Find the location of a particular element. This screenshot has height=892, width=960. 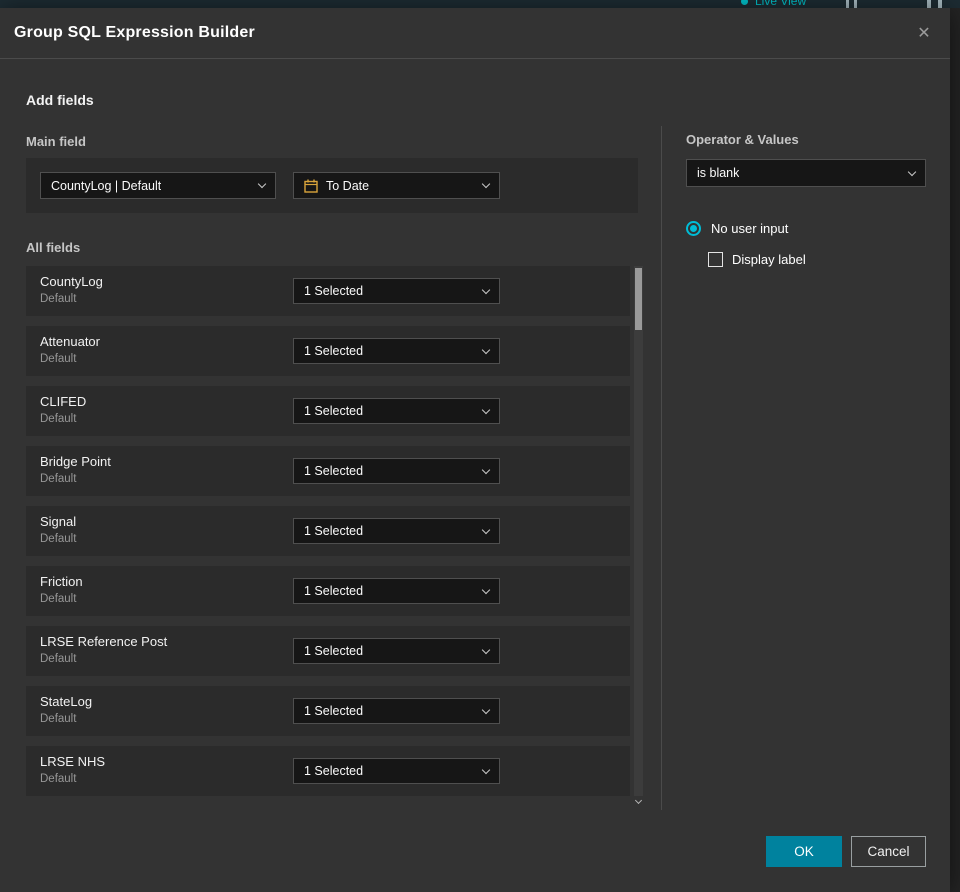

column-divider is located at coordinates (661, 468).